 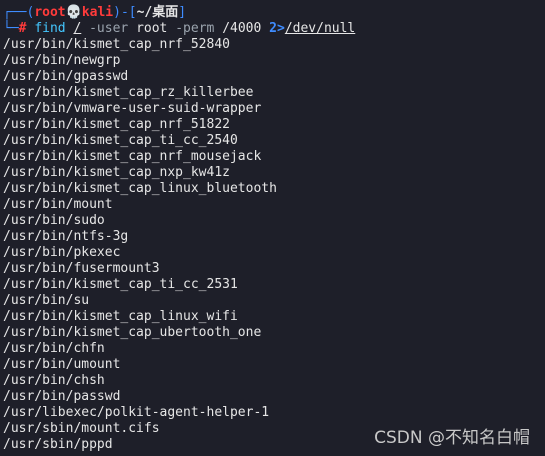 What do you see at coordinates (81, 268) in the screenshot?
I see `output-line: /usr/bin/fusermount3` at bounding box center [81, 268].